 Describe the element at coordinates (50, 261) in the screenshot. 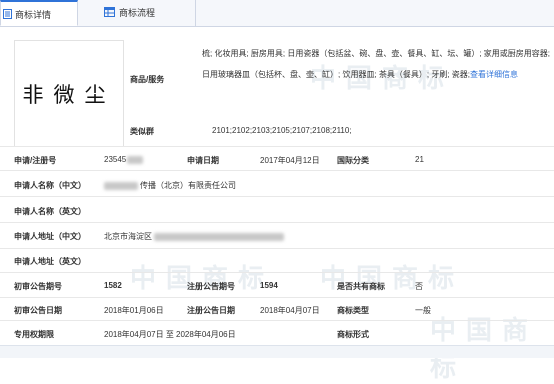

I see `address-en-label: 申请人地址（英文）` at that location.